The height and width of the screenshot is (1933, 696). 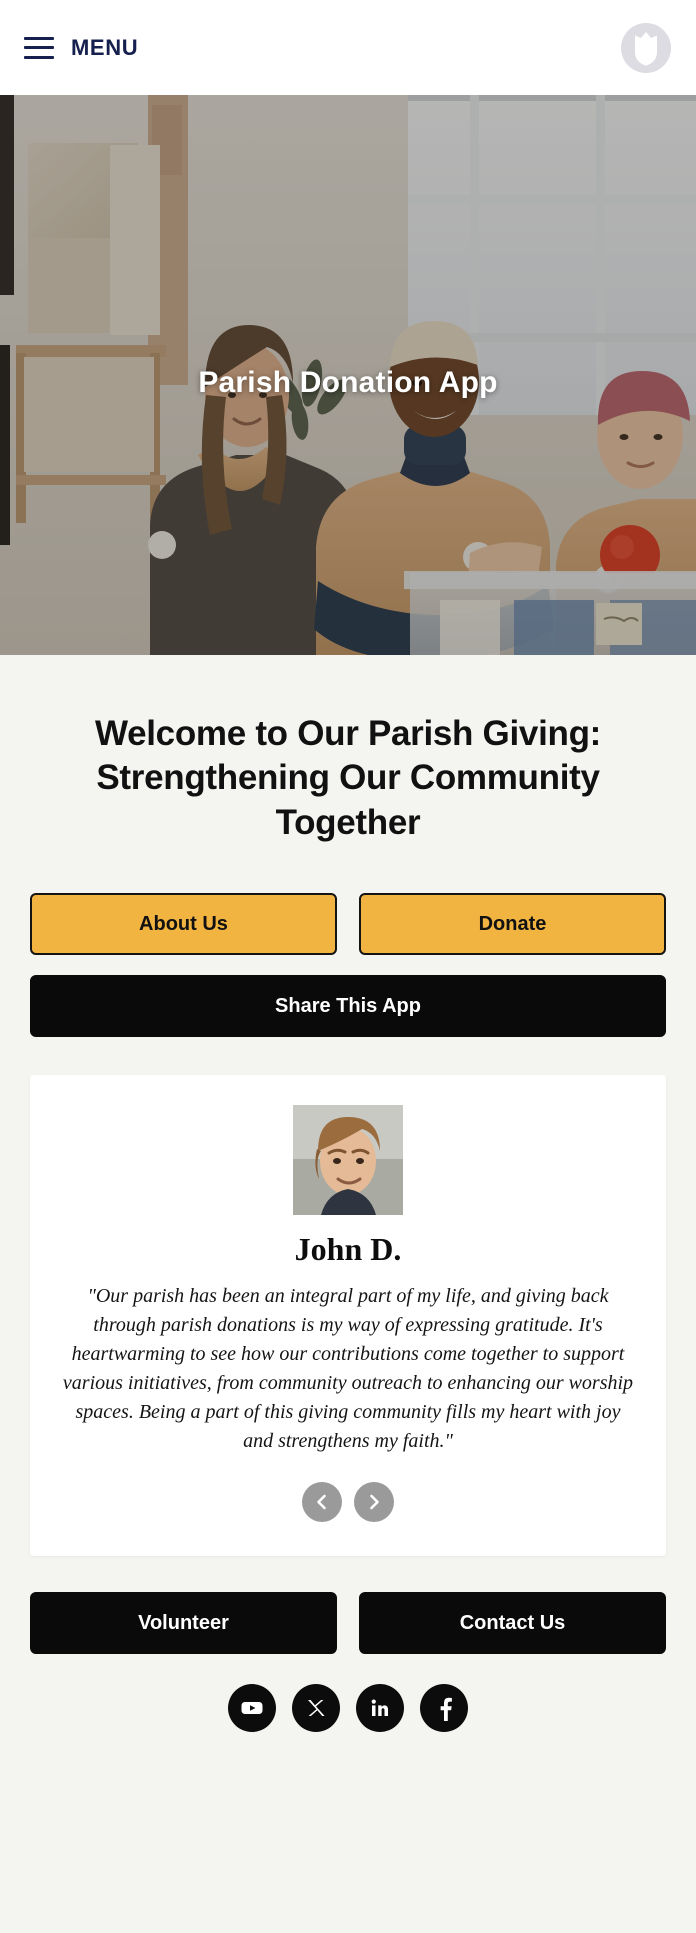 What do you see at coordinates (646, 48) in the screenshot?
I see `parish-shield-logo` at bounding box center [646, 48].